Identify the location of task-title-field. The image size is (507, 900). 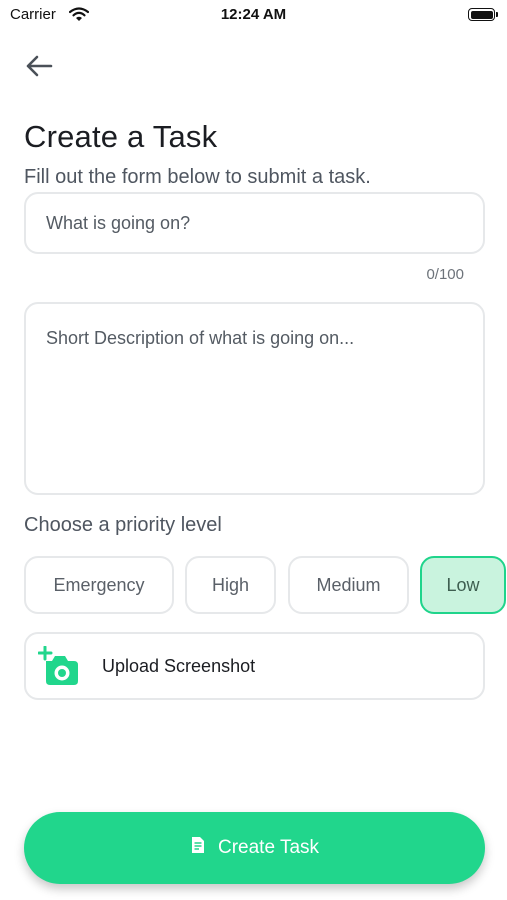
(254, 223).